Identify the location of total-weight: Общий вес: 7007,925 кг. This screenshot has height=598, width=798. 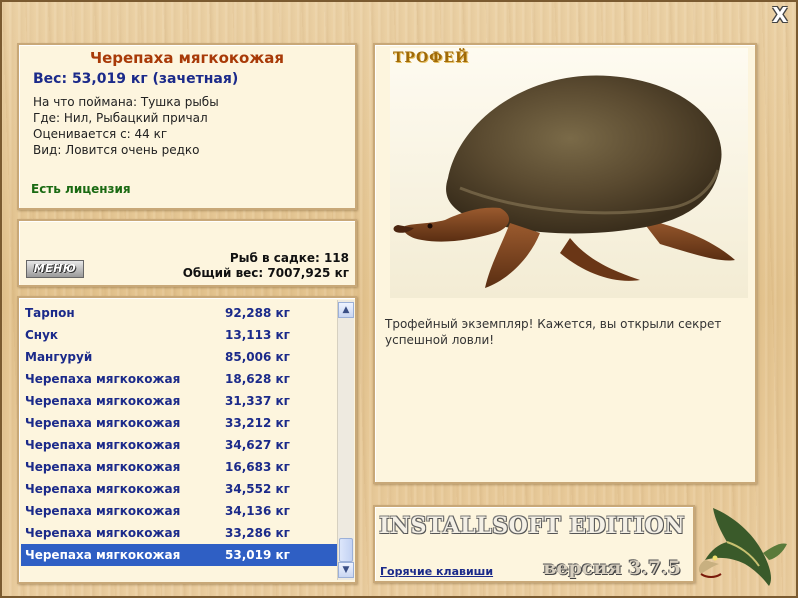
(265, 273).